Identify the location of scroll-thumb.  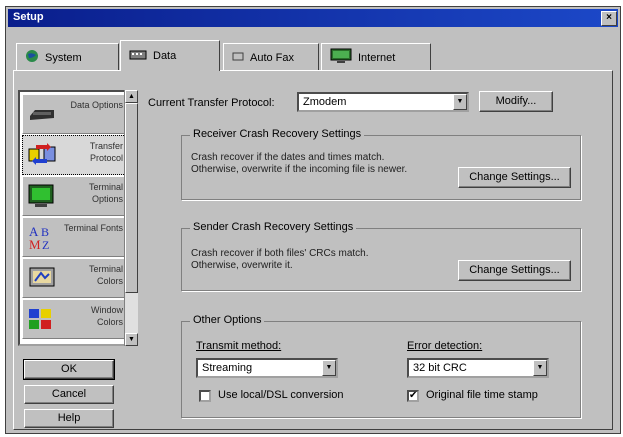
(131, 198).